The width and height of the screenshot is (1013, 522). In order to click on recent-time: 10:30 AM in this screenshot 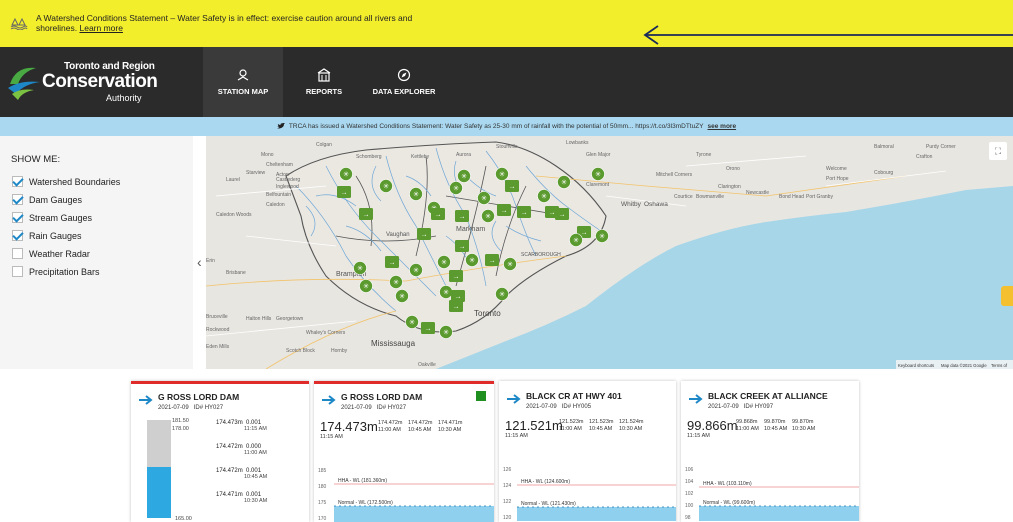, I will do `click(450, 430)`.